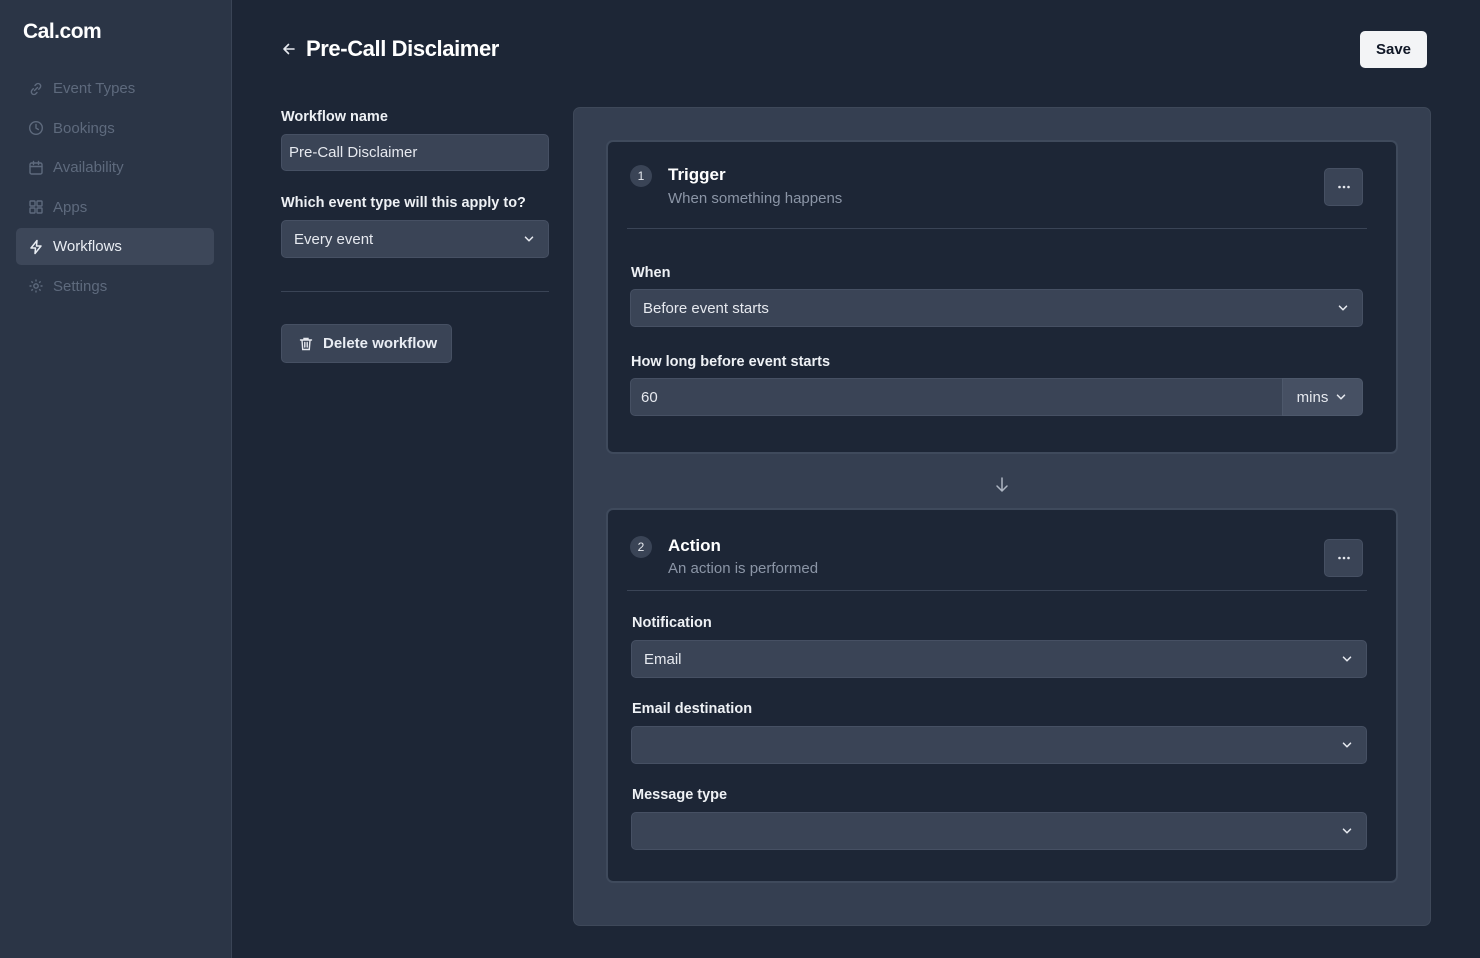  I want to click on section-divider, so click(415, 291).